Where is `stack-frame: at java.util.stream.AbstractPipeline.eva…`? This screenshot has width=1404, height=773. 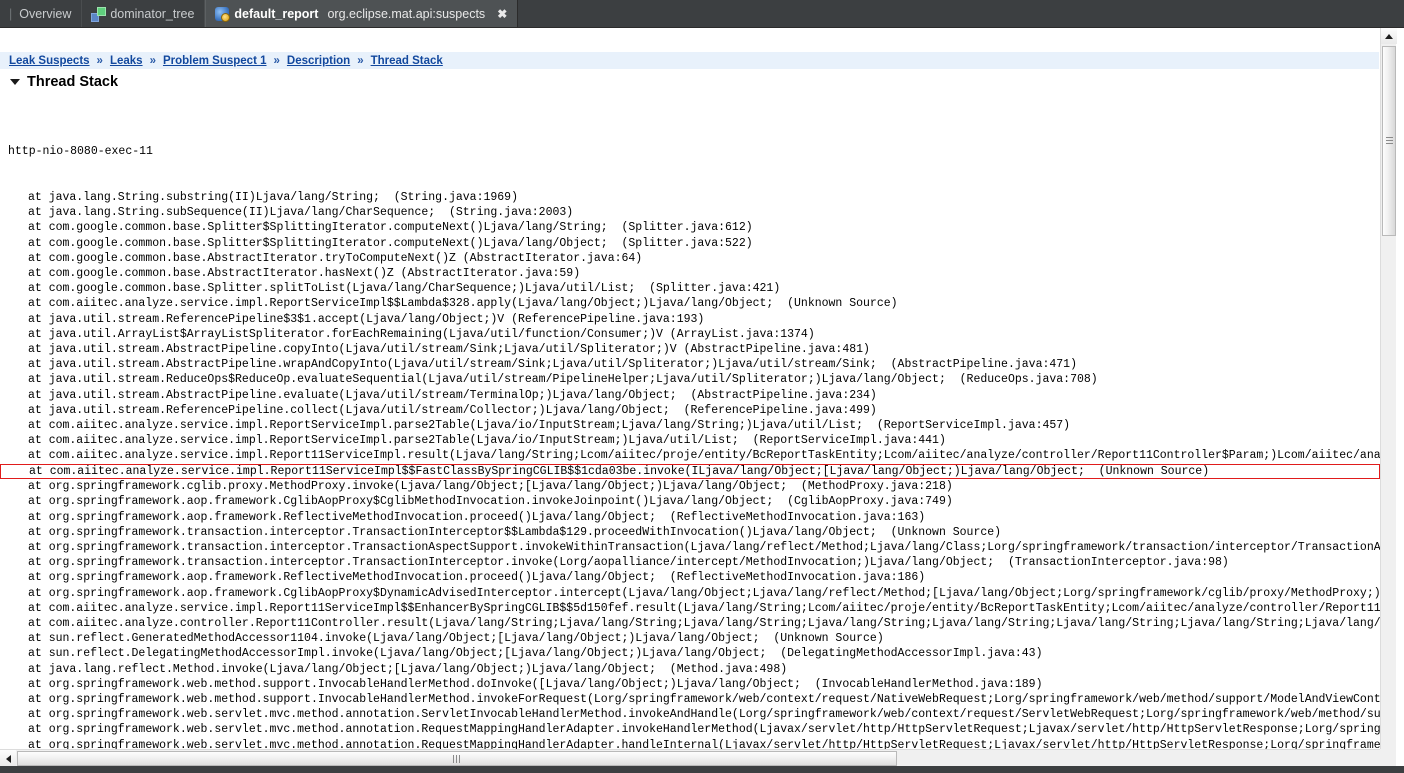 stack-frame: at java.util.stream.AbstractPipeline.eva… is located at coordinates (452, 395).